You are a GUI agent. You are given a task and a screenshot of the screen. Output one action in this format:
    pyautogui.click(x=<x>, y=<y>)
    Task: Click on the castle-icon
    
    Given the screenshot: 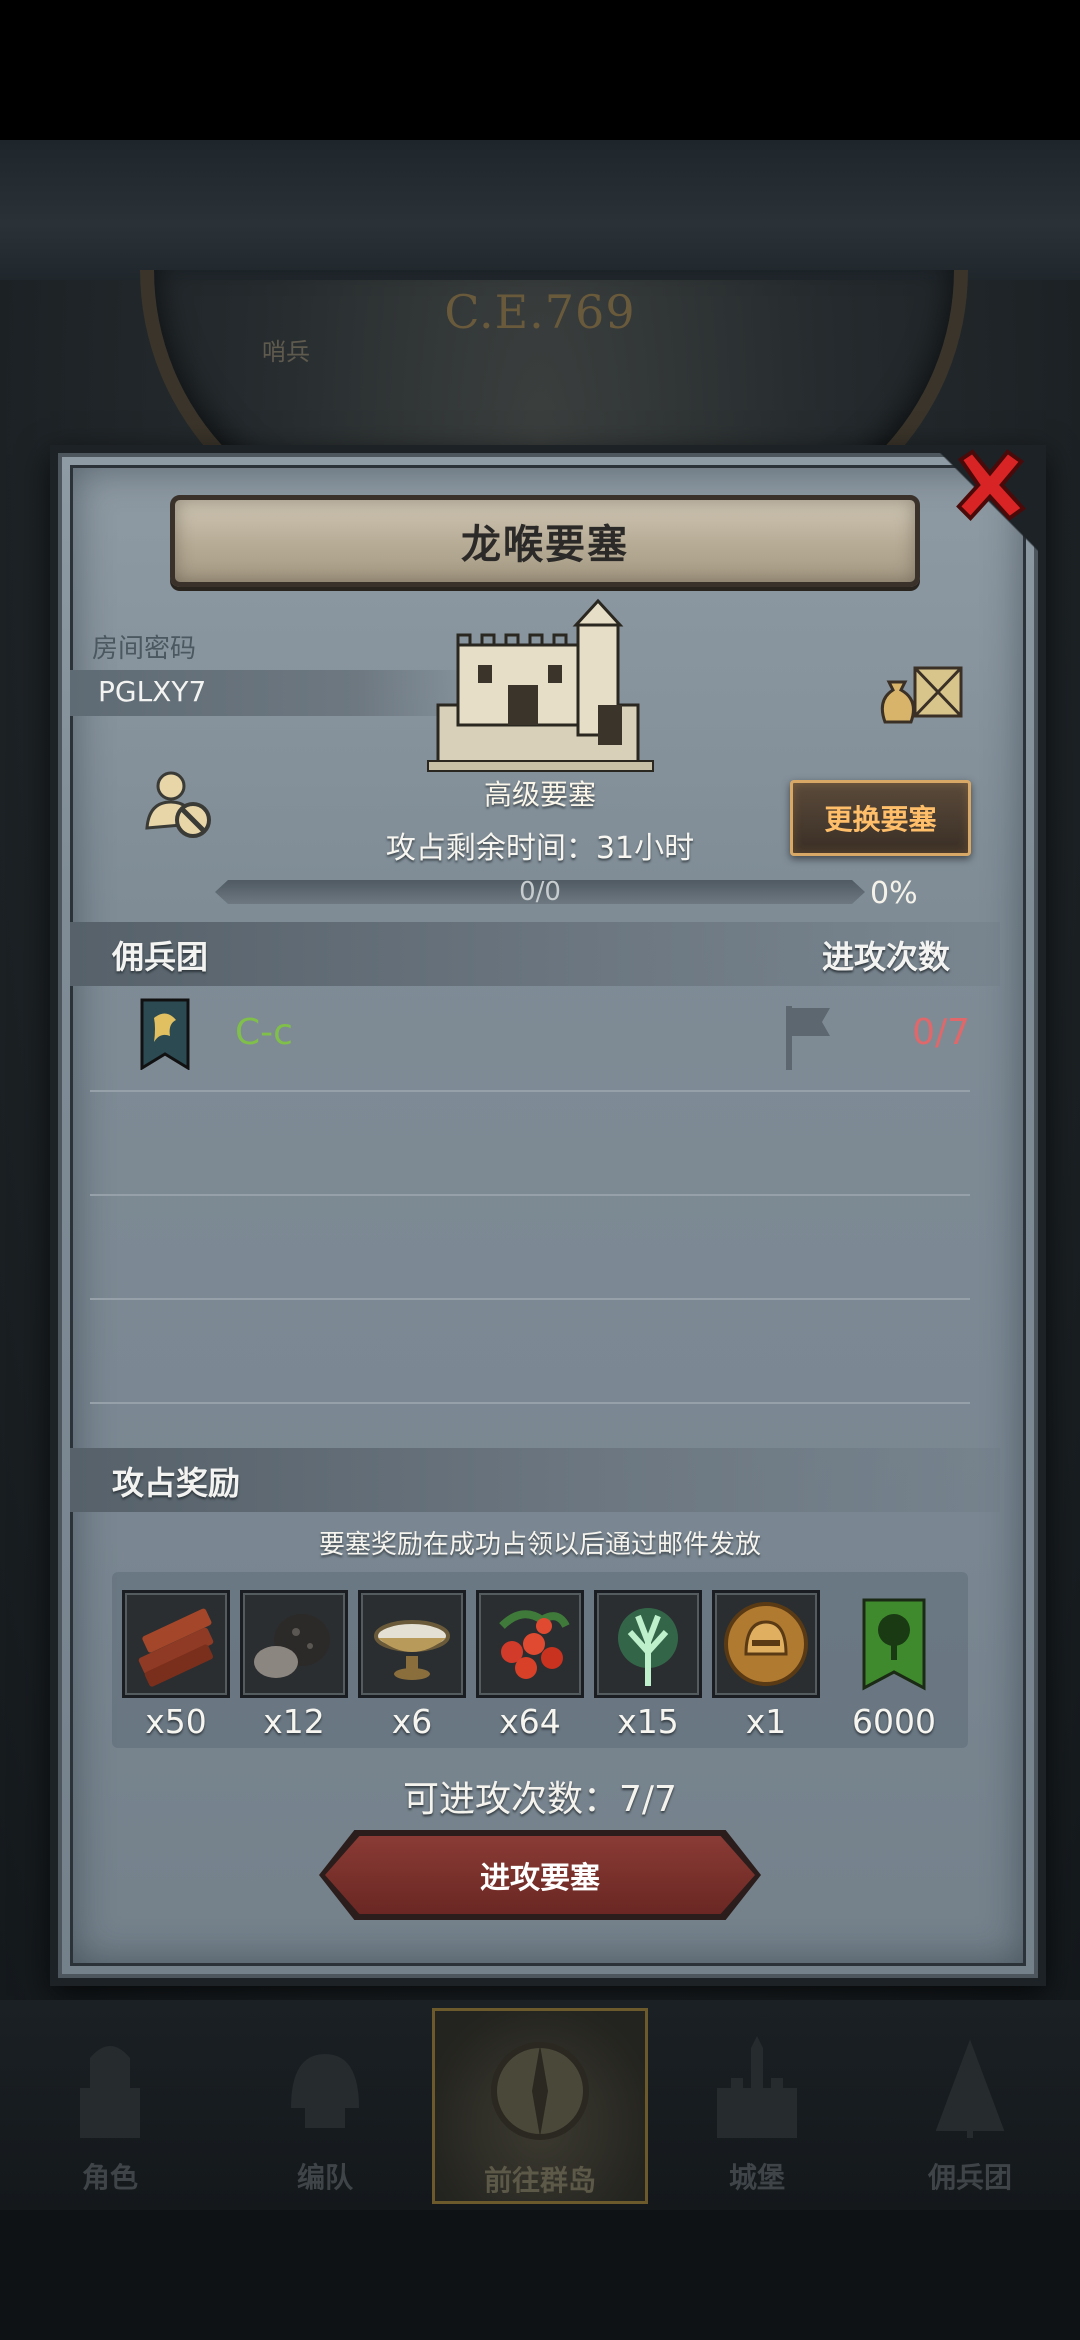 What is the action you would take?
    pyautogui.click(x=757, y=2087)
    